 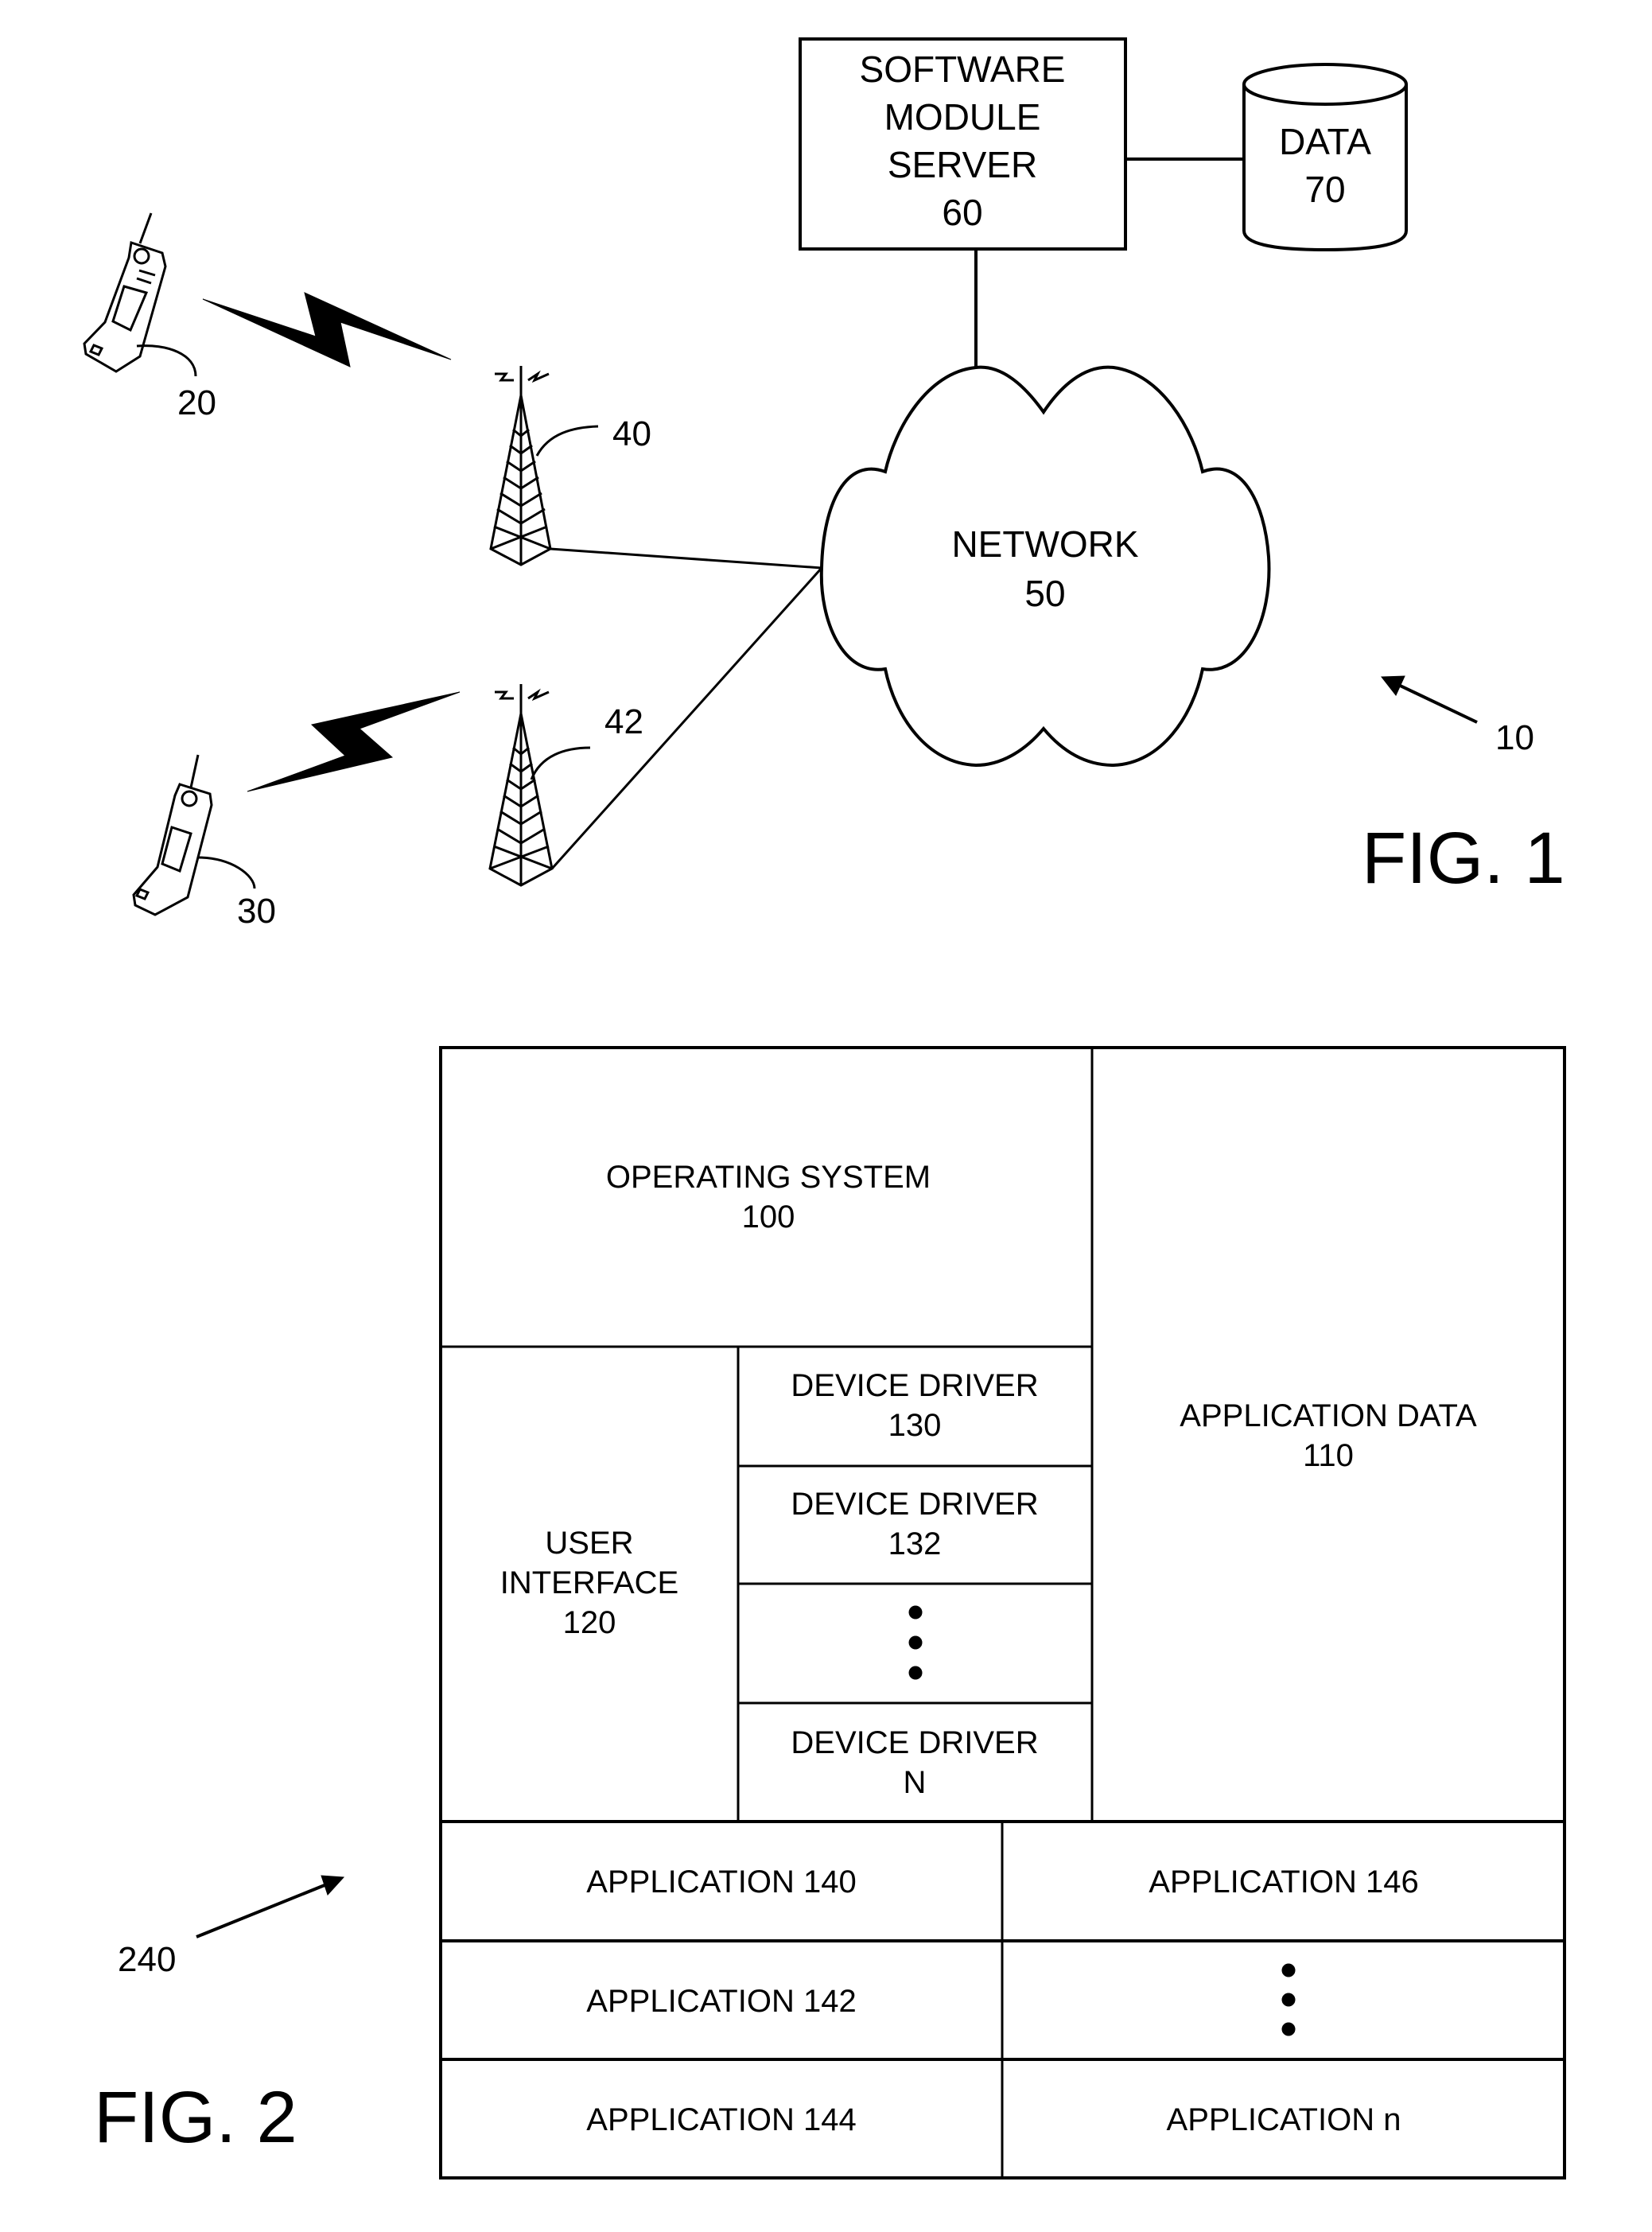 I want to click on phone-20-ref: 20, so click(x=197, y=402).